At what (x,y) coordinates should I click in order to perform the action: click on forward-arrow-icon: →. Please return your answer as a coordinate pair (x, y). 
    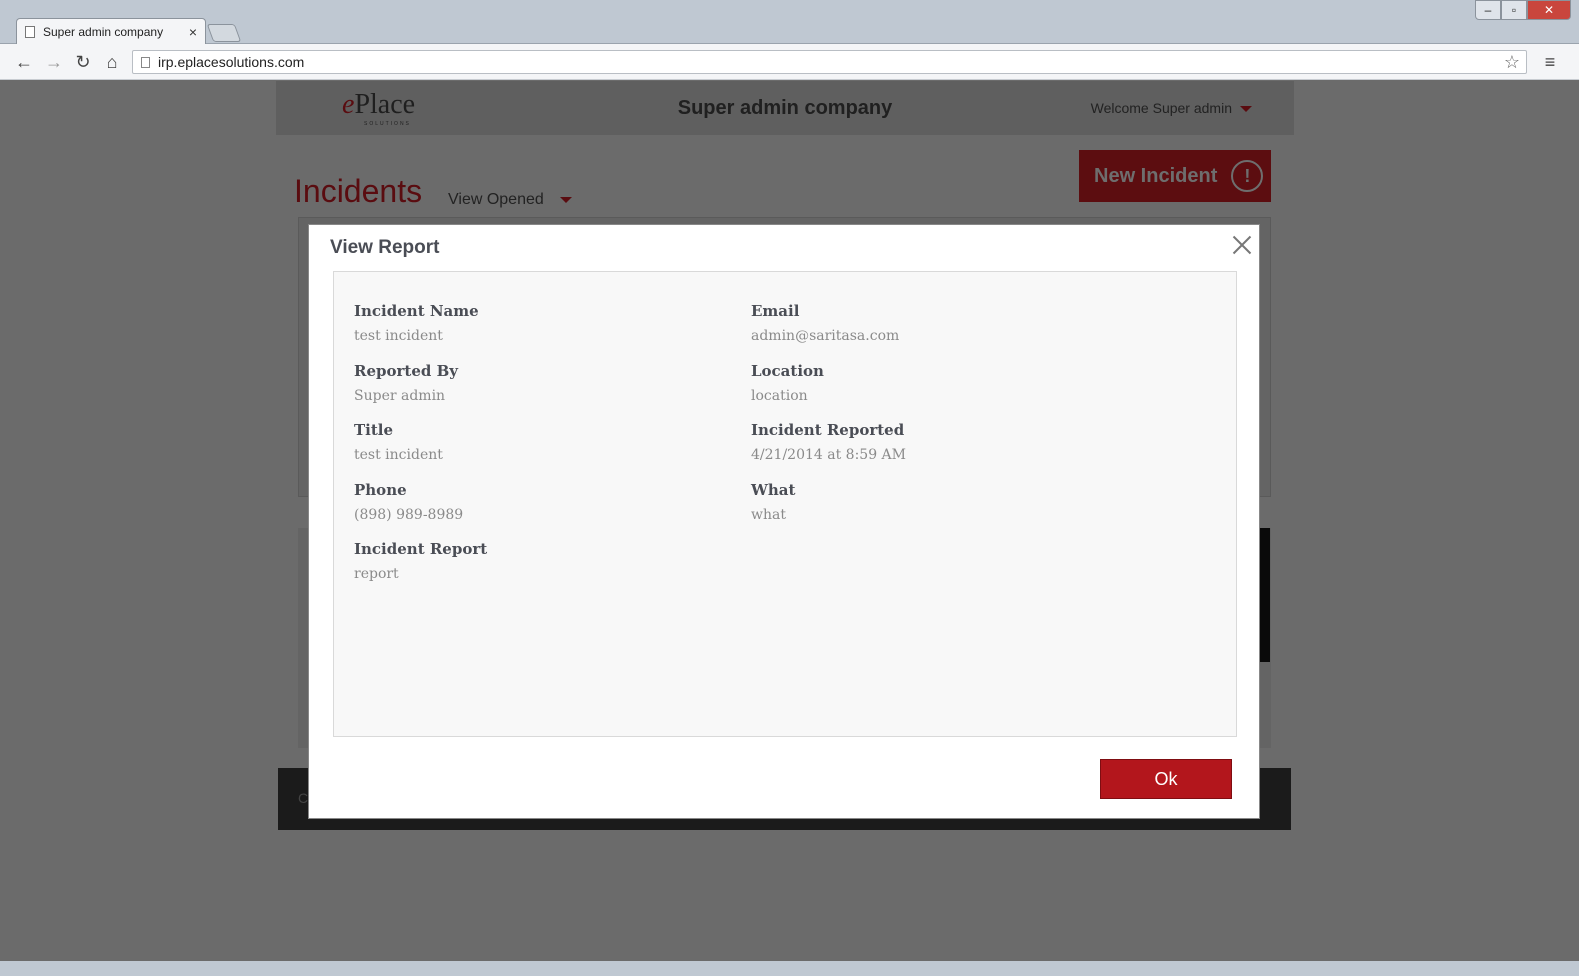
    Looking at the image, I should click on (54, 62).